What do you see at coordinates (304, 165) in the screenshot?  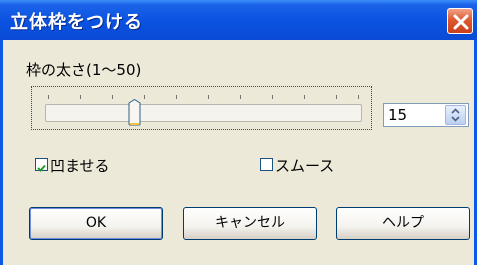 I see `smooth-label: スムース` at bounding box center [304, 165].